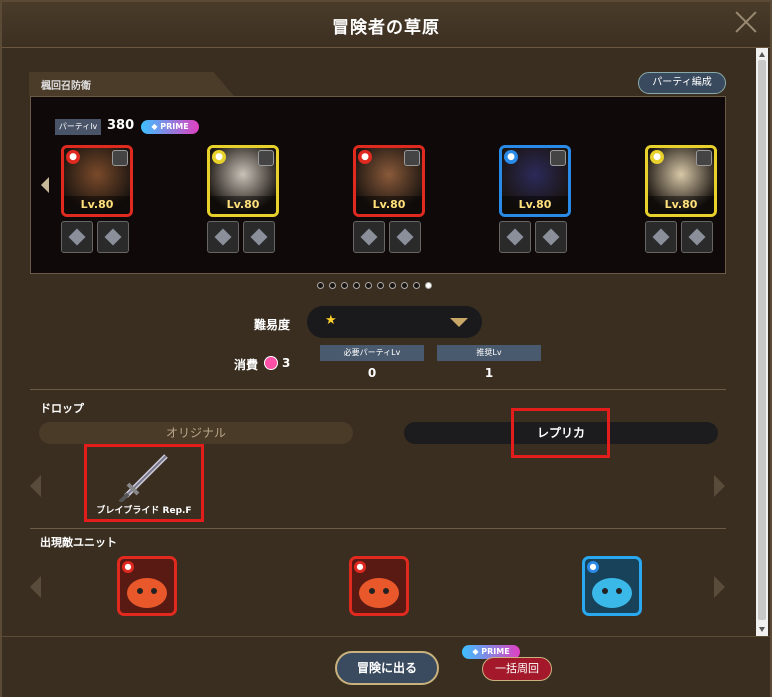 The image size is (772, 697). What do you see at coordinates (561, 433) in the screenshot?
I see `tab-replica: レプリカ` at bounding box center [561, 433].